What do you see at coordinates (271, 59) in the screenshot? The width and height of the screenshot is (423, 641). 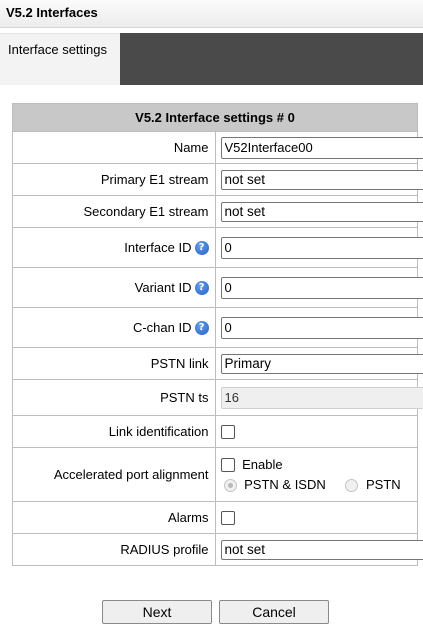 I see `tab-bar-filler` at bounding box center [271, 59].